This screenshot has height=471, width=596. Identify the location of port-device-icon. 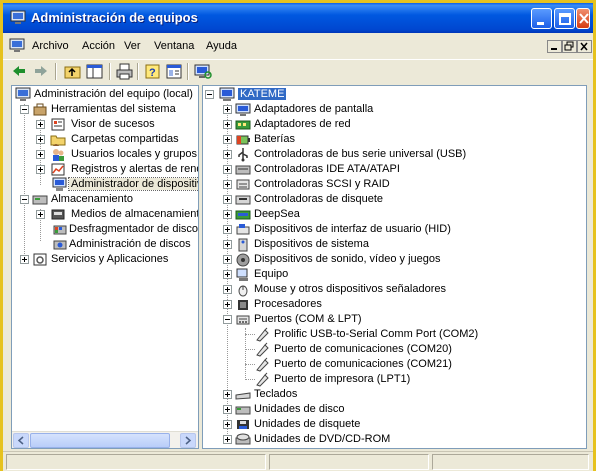
(262, 349).